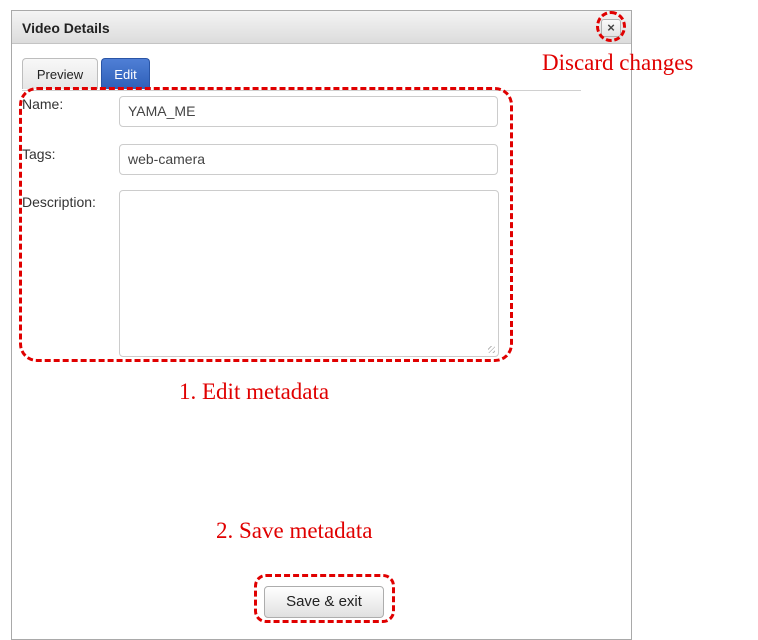 The height and width of the screenshot is (640, 758). What do you see at coordinates (321, 27) in the screenshot?
I see `dialog-titlebar: Video Details ×` at bounding box center [321, 27].